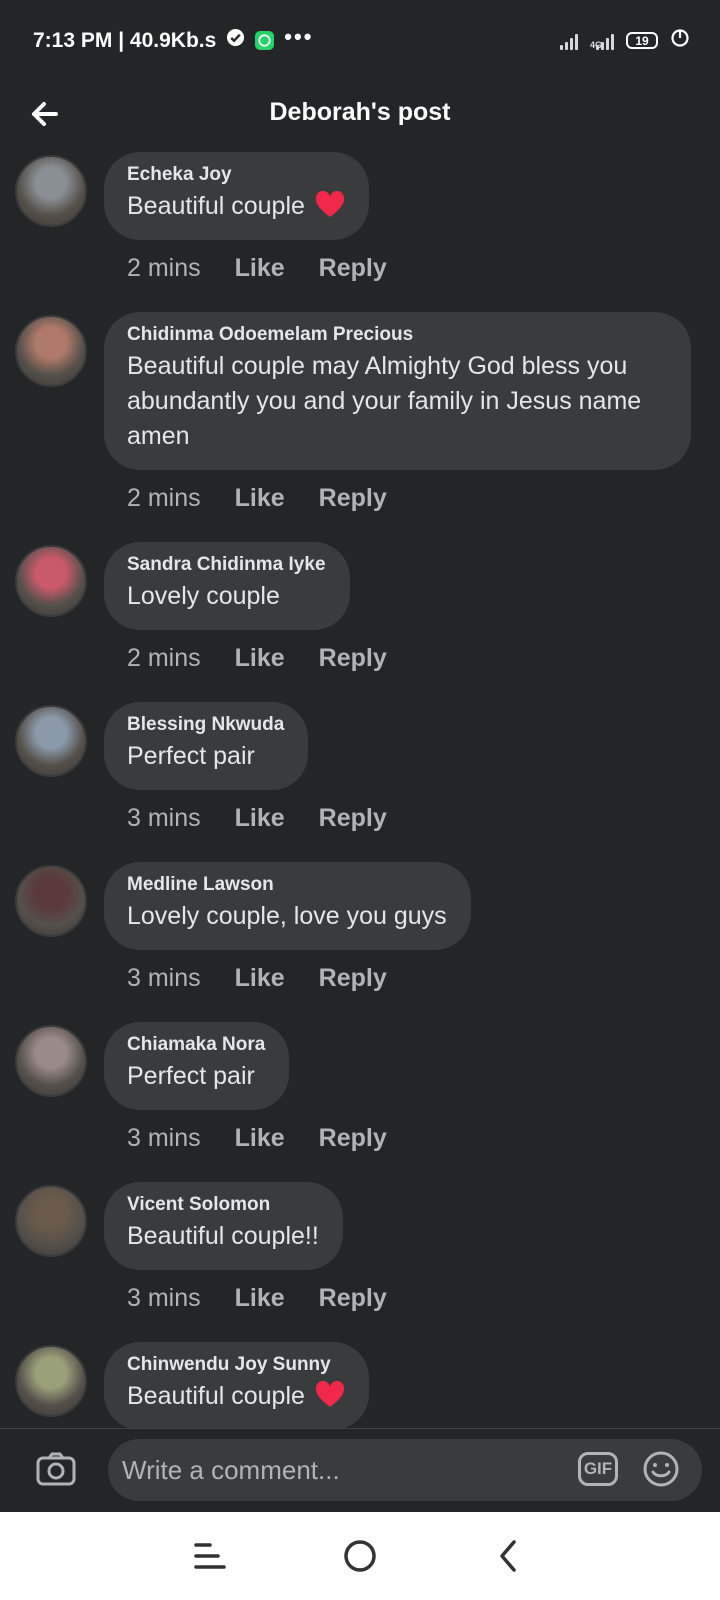 Image resolution: width=720 pixels, height=1600 pixels. Describe the element at coordinates (510, 1556) in the screenshot. I see `back-icon` at that location.